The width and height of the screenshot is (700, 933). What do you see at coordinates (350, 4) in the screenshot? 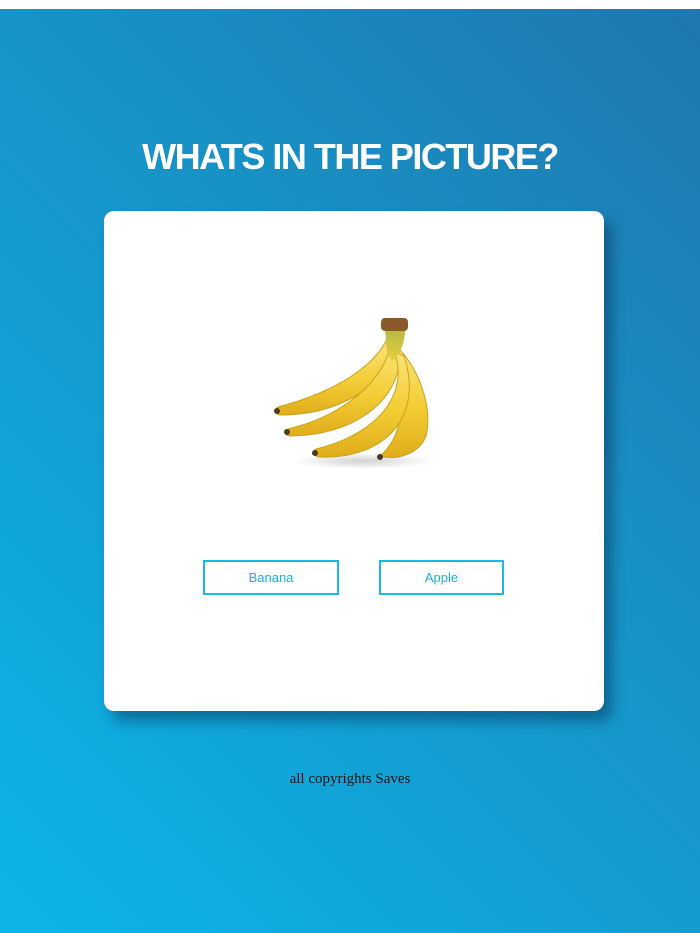
I see `top-bar` at bounding box center [350, 4].